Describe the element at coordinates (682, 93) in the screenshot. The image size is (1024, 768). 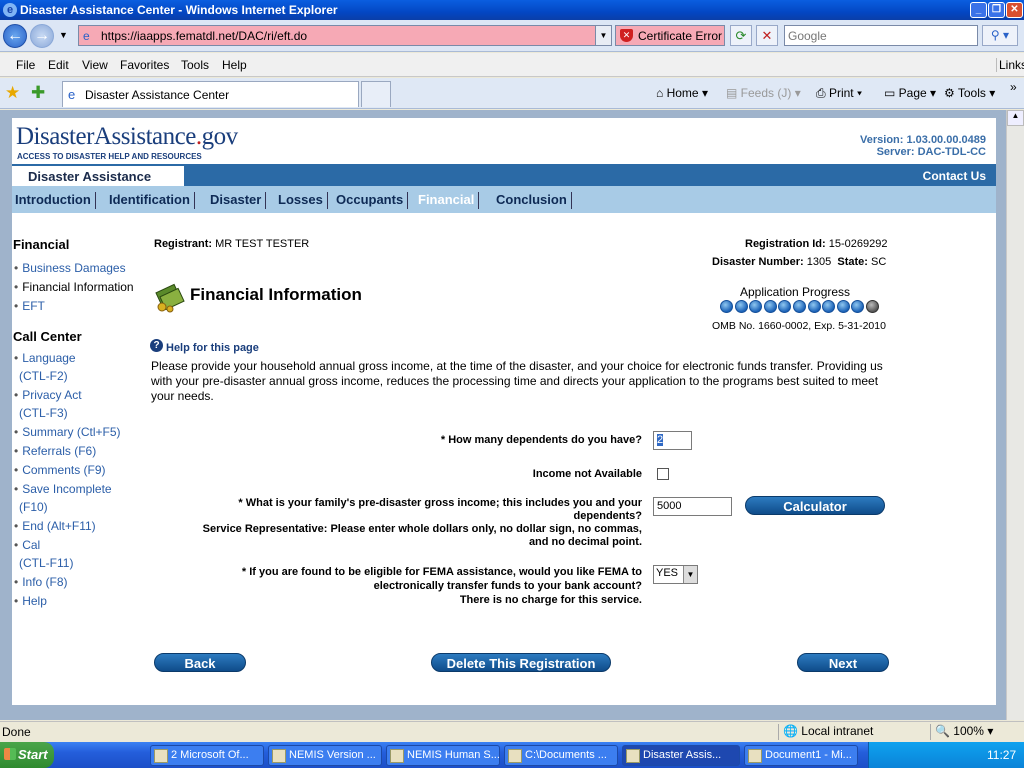
I see `home-command: ⌂ Home ▾` at that location.